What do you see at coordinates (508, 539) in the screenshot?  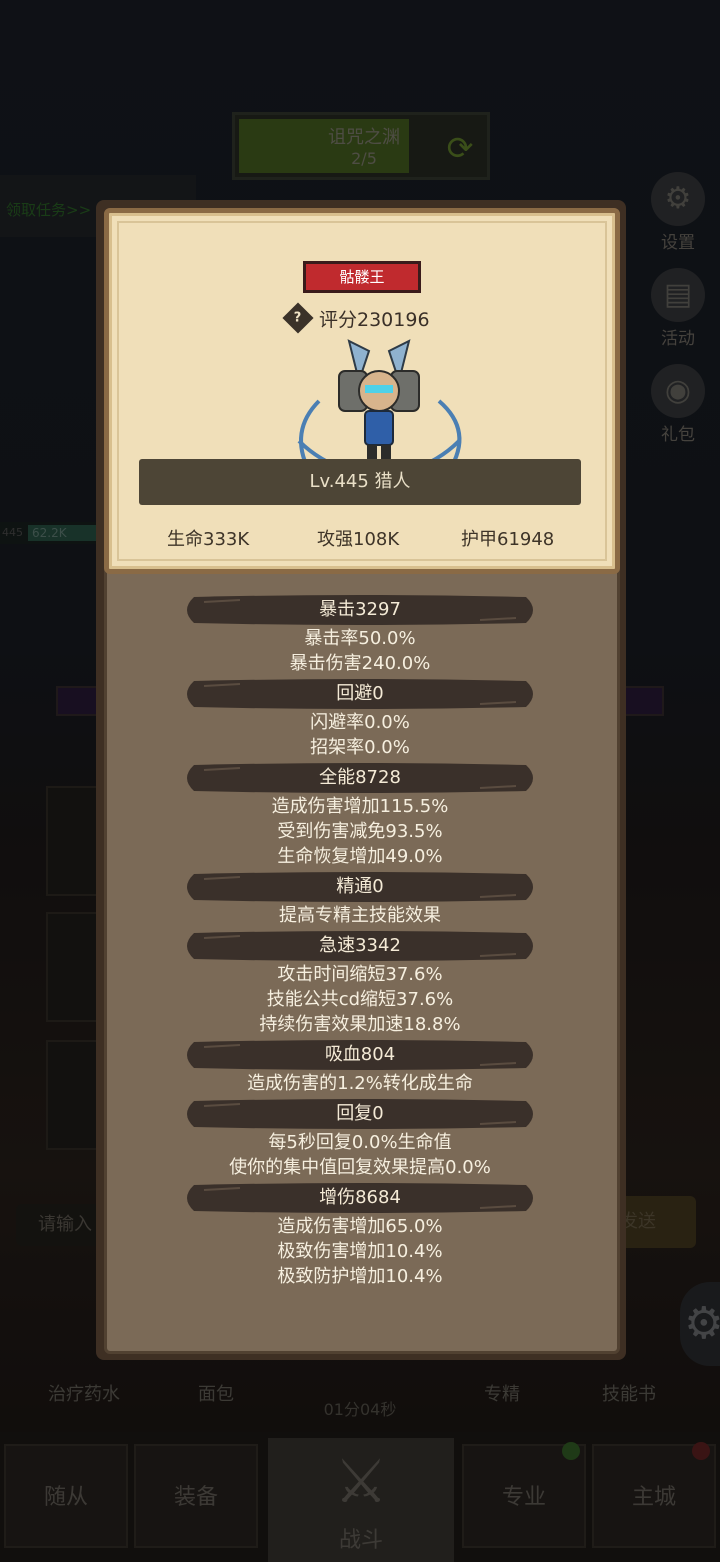 I see `stat-armor: 护甲61948` at bounding box center [508, 539].